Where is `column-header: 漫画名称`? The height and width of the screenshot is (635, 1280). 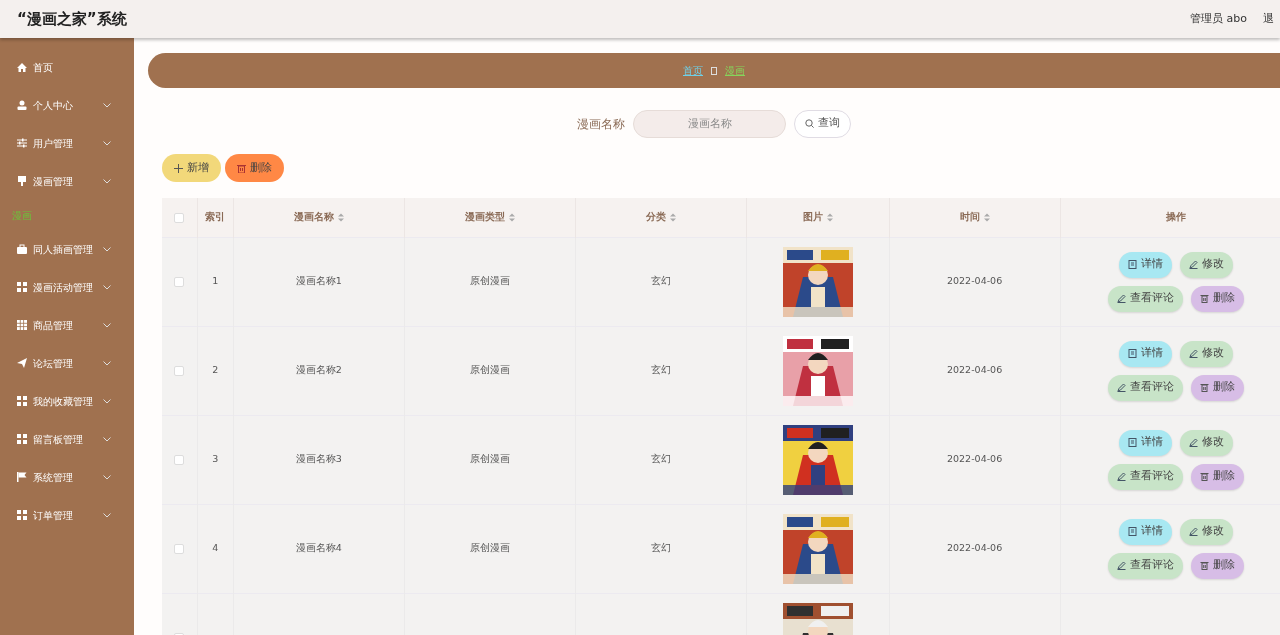 column-header: 漫画名称 is located at coordinates (318, 217).